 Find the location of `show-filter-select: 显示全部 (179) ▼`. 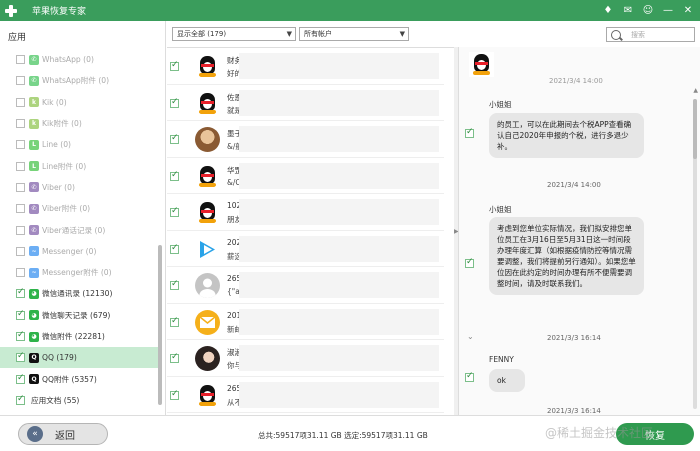

show-filter-select: 显示全部 (179) ▼ is located at coordinates (234, 34).